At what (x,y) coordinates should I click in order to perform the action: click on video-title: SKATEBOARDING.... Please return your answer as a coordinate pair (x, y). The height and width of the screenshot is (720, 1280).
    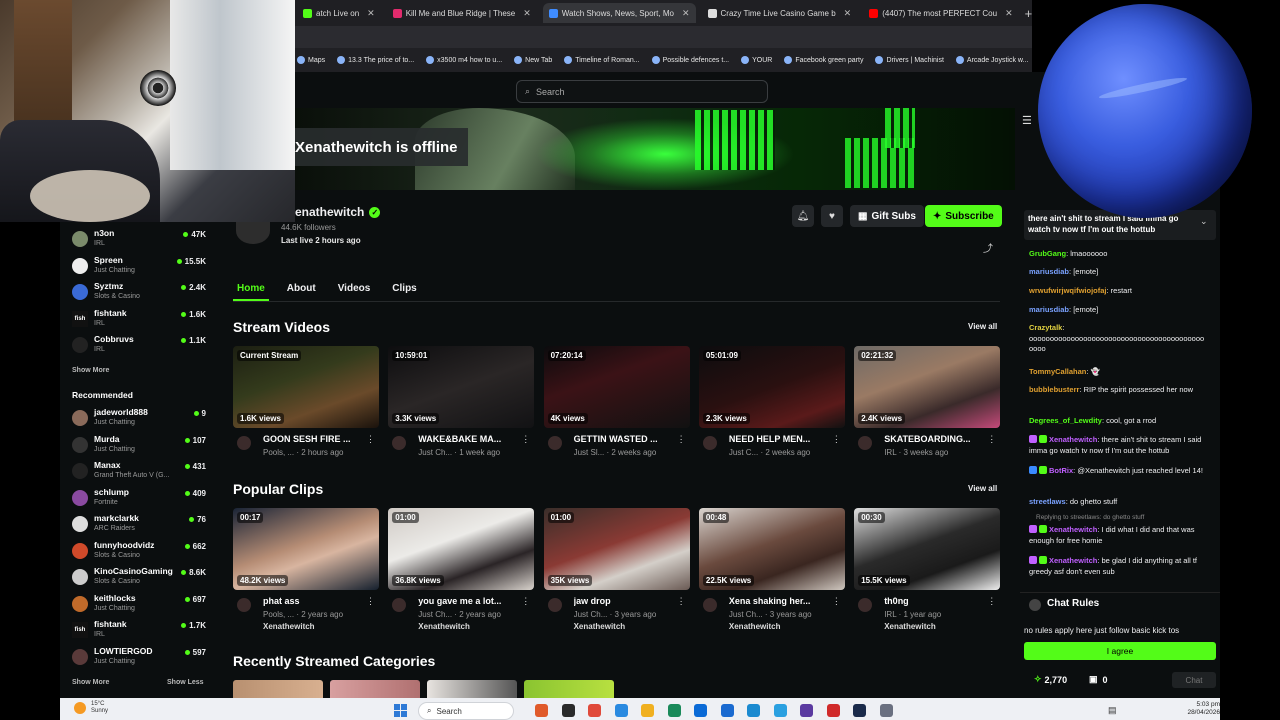
    Looking at the image, I should click on (936, 439).